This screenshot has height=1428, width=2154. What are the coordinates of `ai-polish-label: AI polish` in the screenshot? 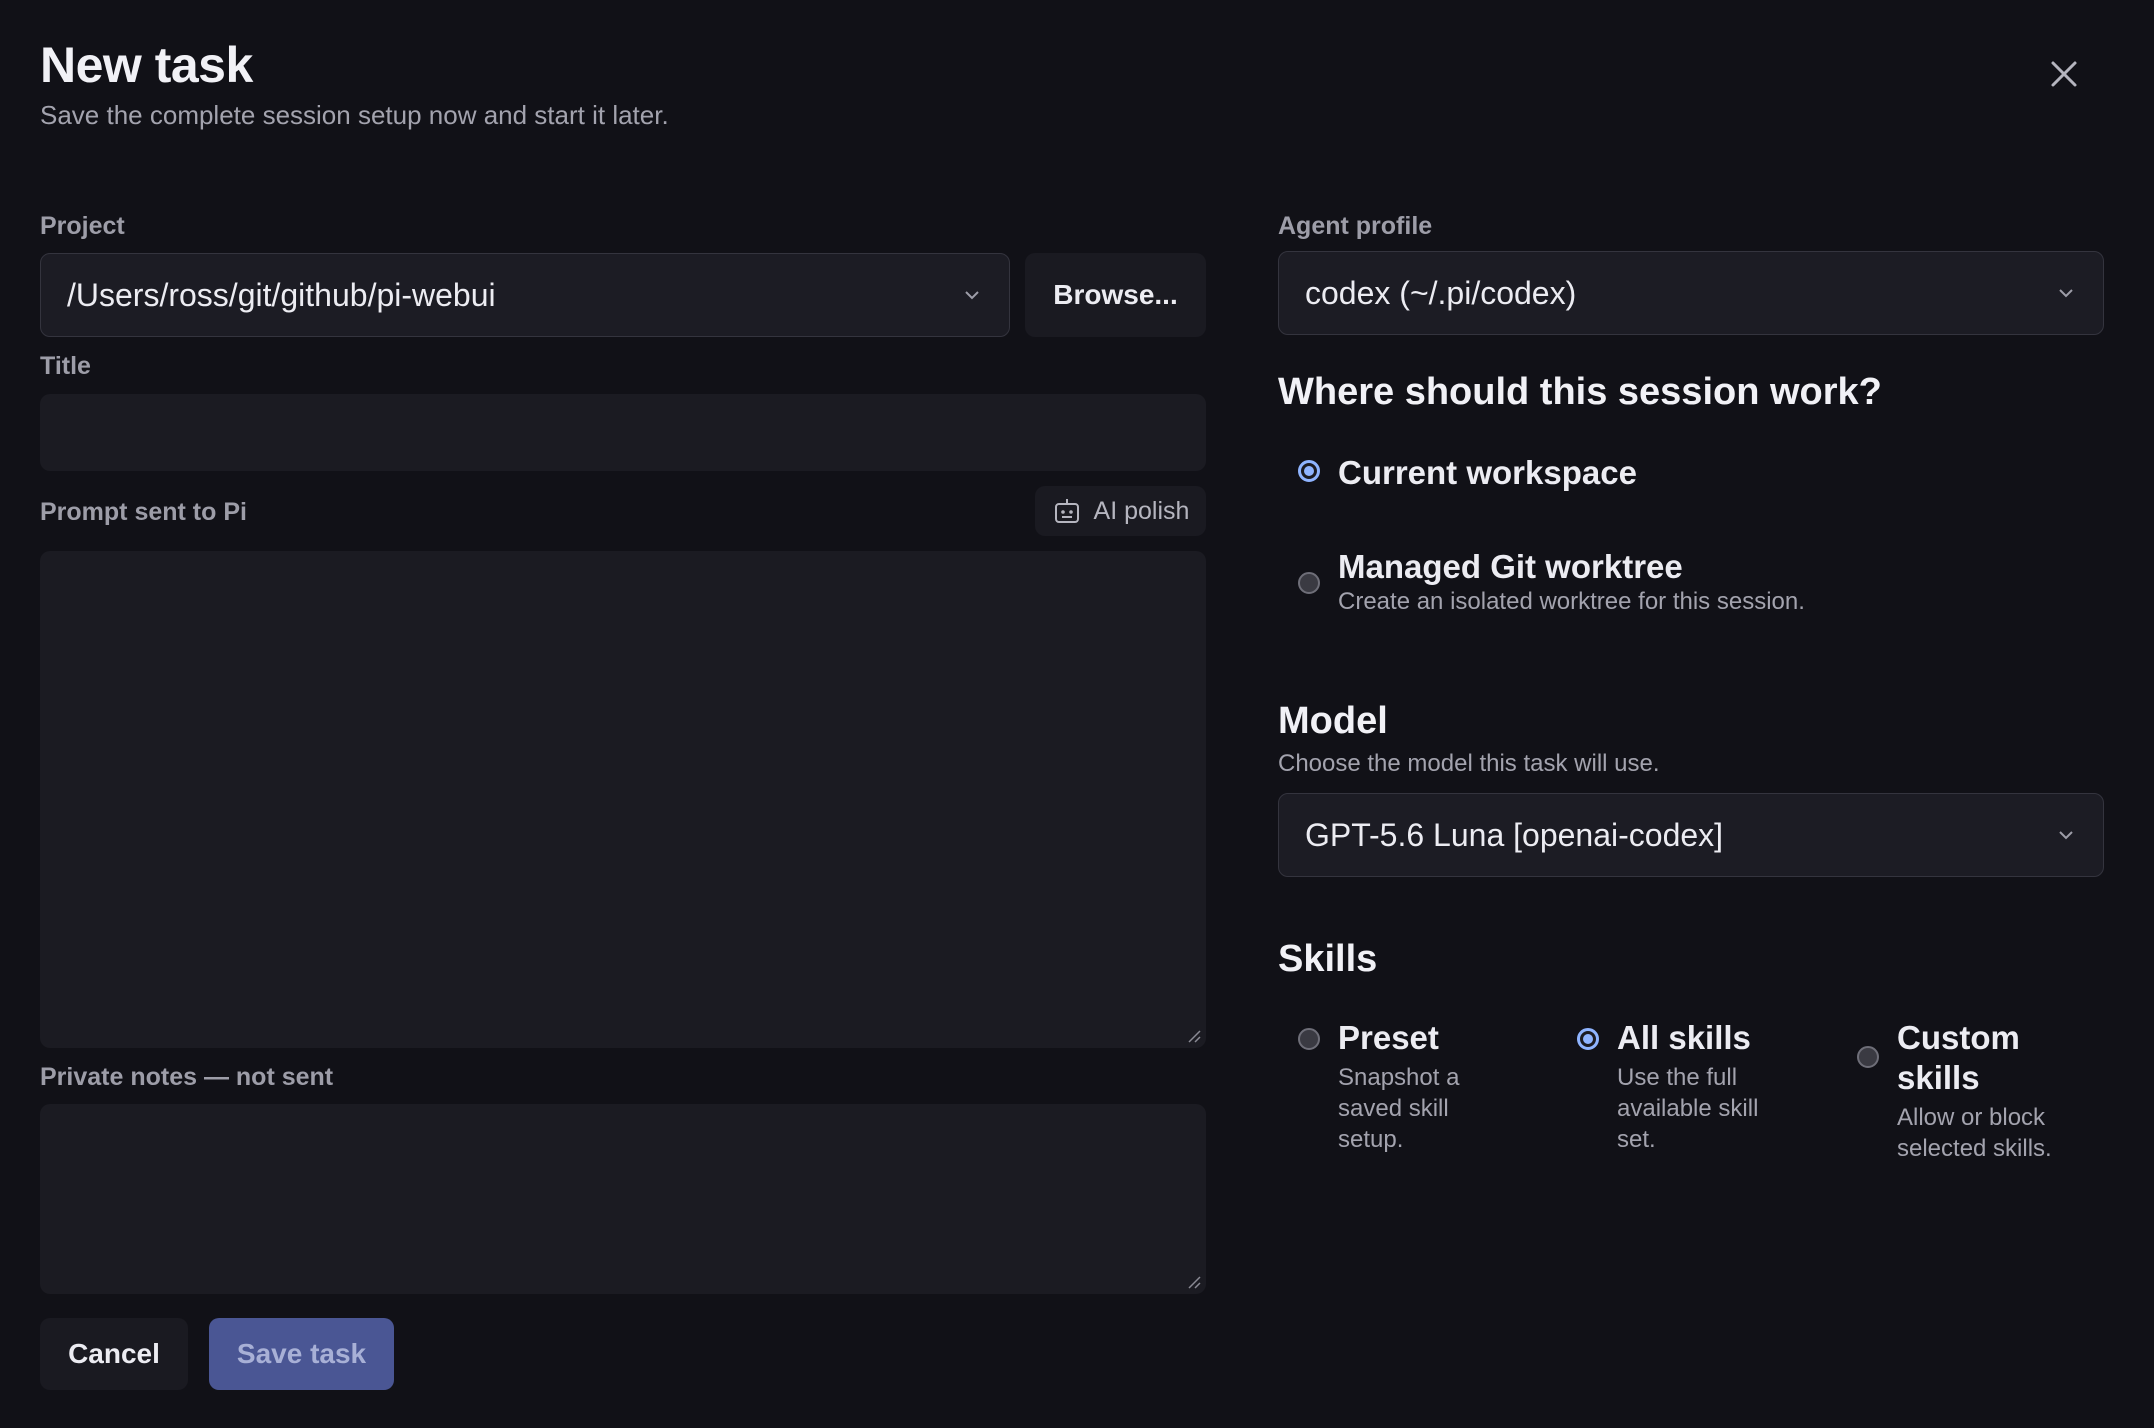 It's located at (1141, 510).